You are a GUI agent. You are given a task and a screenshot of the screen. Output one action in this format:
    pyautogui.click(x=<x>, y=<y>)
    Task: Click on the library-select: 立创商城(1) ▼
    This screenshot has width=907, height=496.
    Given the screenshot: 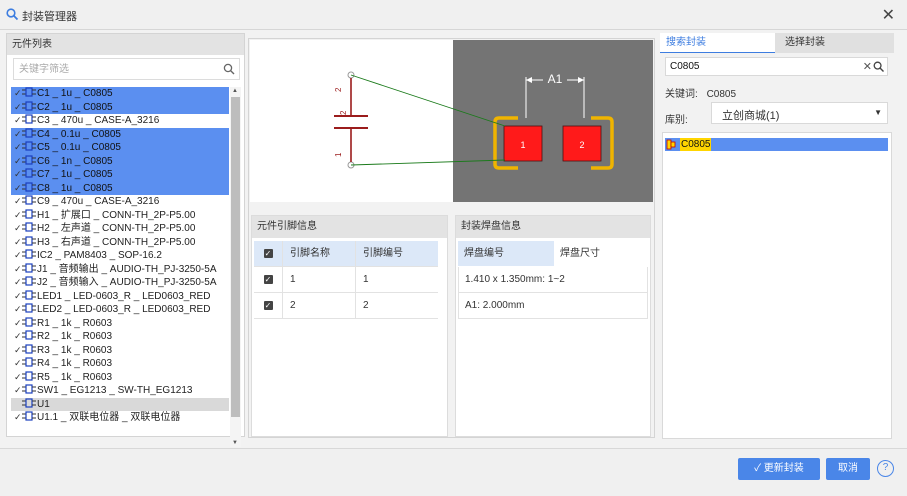 What is the action you would take?
    pyautogui.click(x=799, y=113)
    